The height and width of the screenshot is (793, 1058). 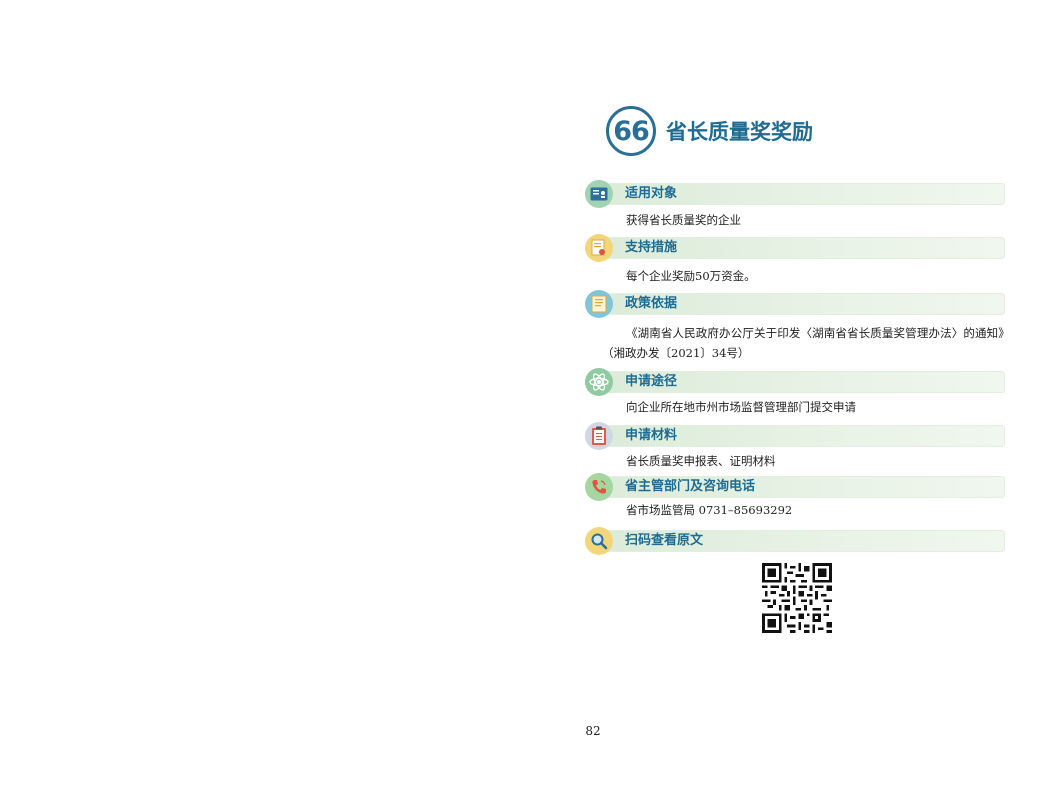 I want to click on section-title: 申请途径, so click(x=651, y=381).